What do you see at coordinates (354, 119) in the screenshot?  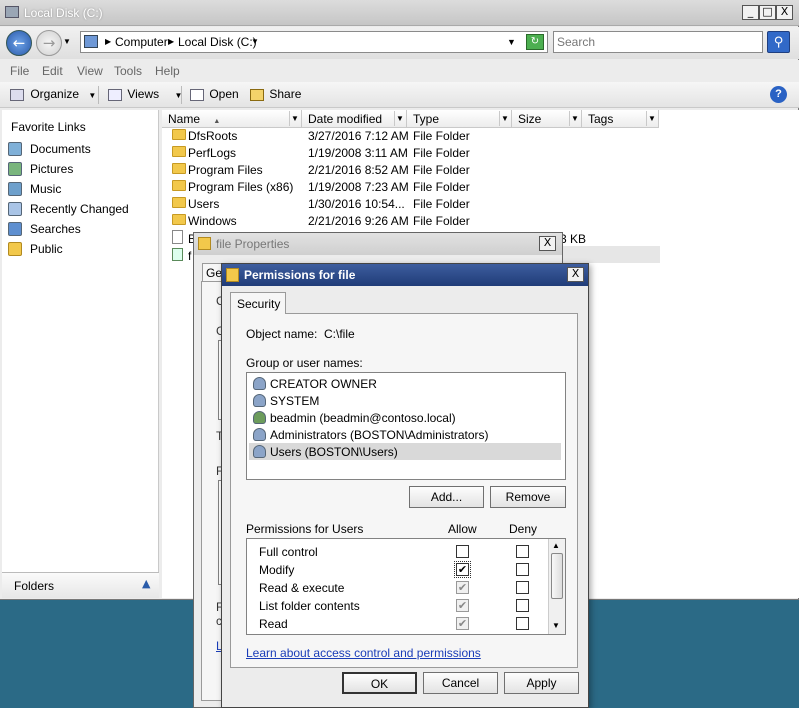 I see `column-header-date-modified: Date modified ▼` at bounding box center [354, 119].